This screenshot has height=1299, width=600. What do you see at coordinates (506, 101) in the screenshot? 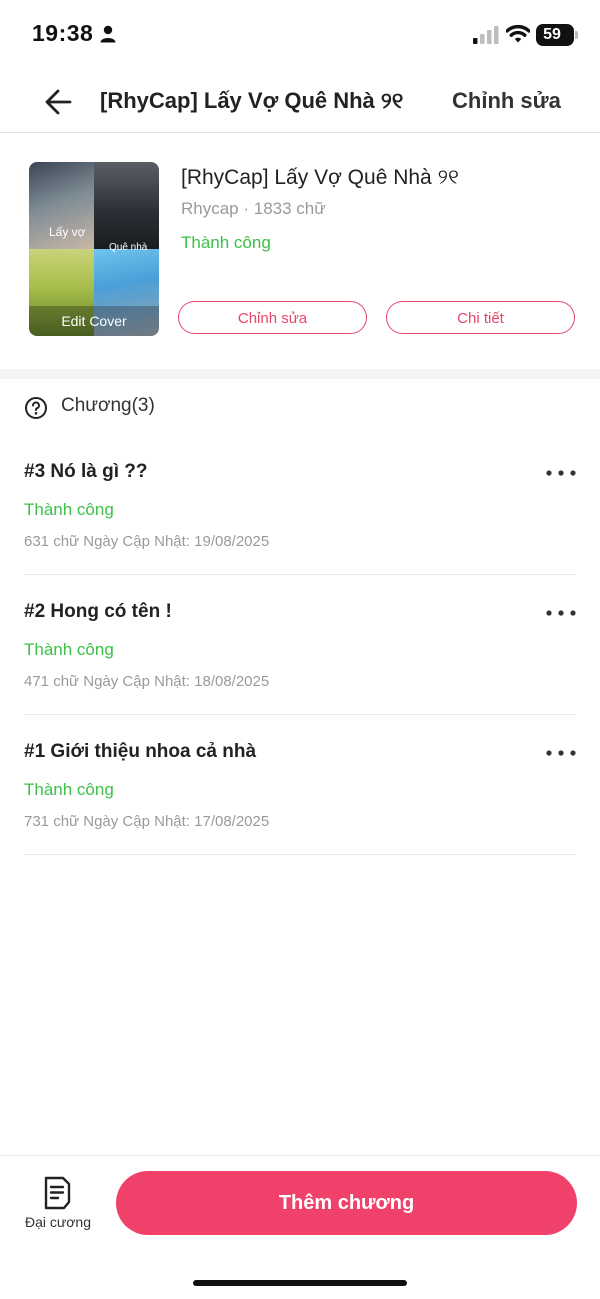
I see `edit-story-link: Chỉnh sửa` at bounding box center [506, 101].